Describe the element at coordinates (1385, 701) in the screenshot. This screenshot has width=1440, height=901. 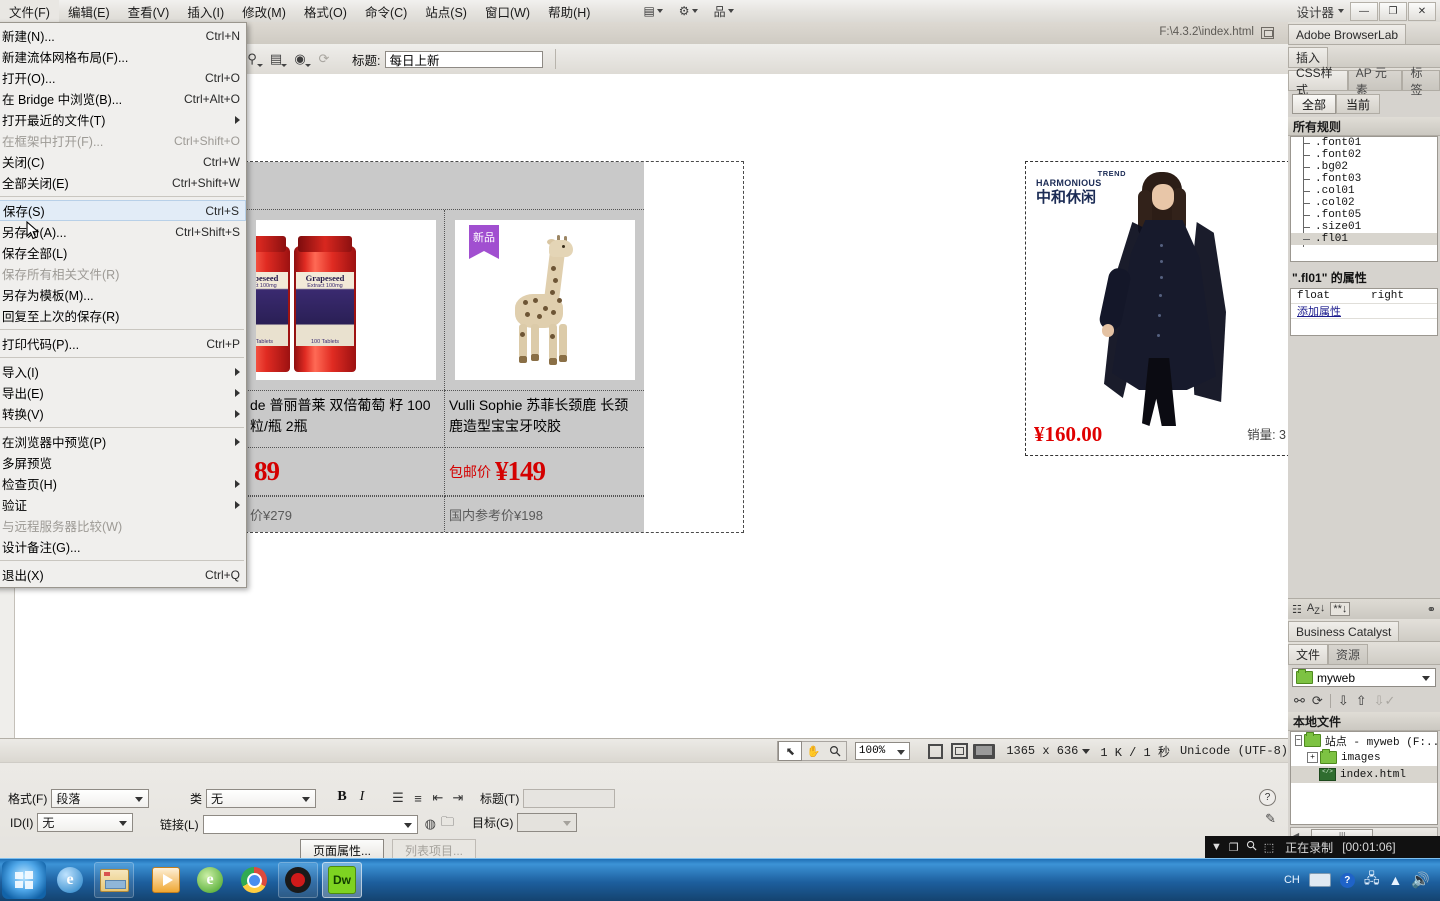
I see `check-in-icon: ⇩✓` at that location.